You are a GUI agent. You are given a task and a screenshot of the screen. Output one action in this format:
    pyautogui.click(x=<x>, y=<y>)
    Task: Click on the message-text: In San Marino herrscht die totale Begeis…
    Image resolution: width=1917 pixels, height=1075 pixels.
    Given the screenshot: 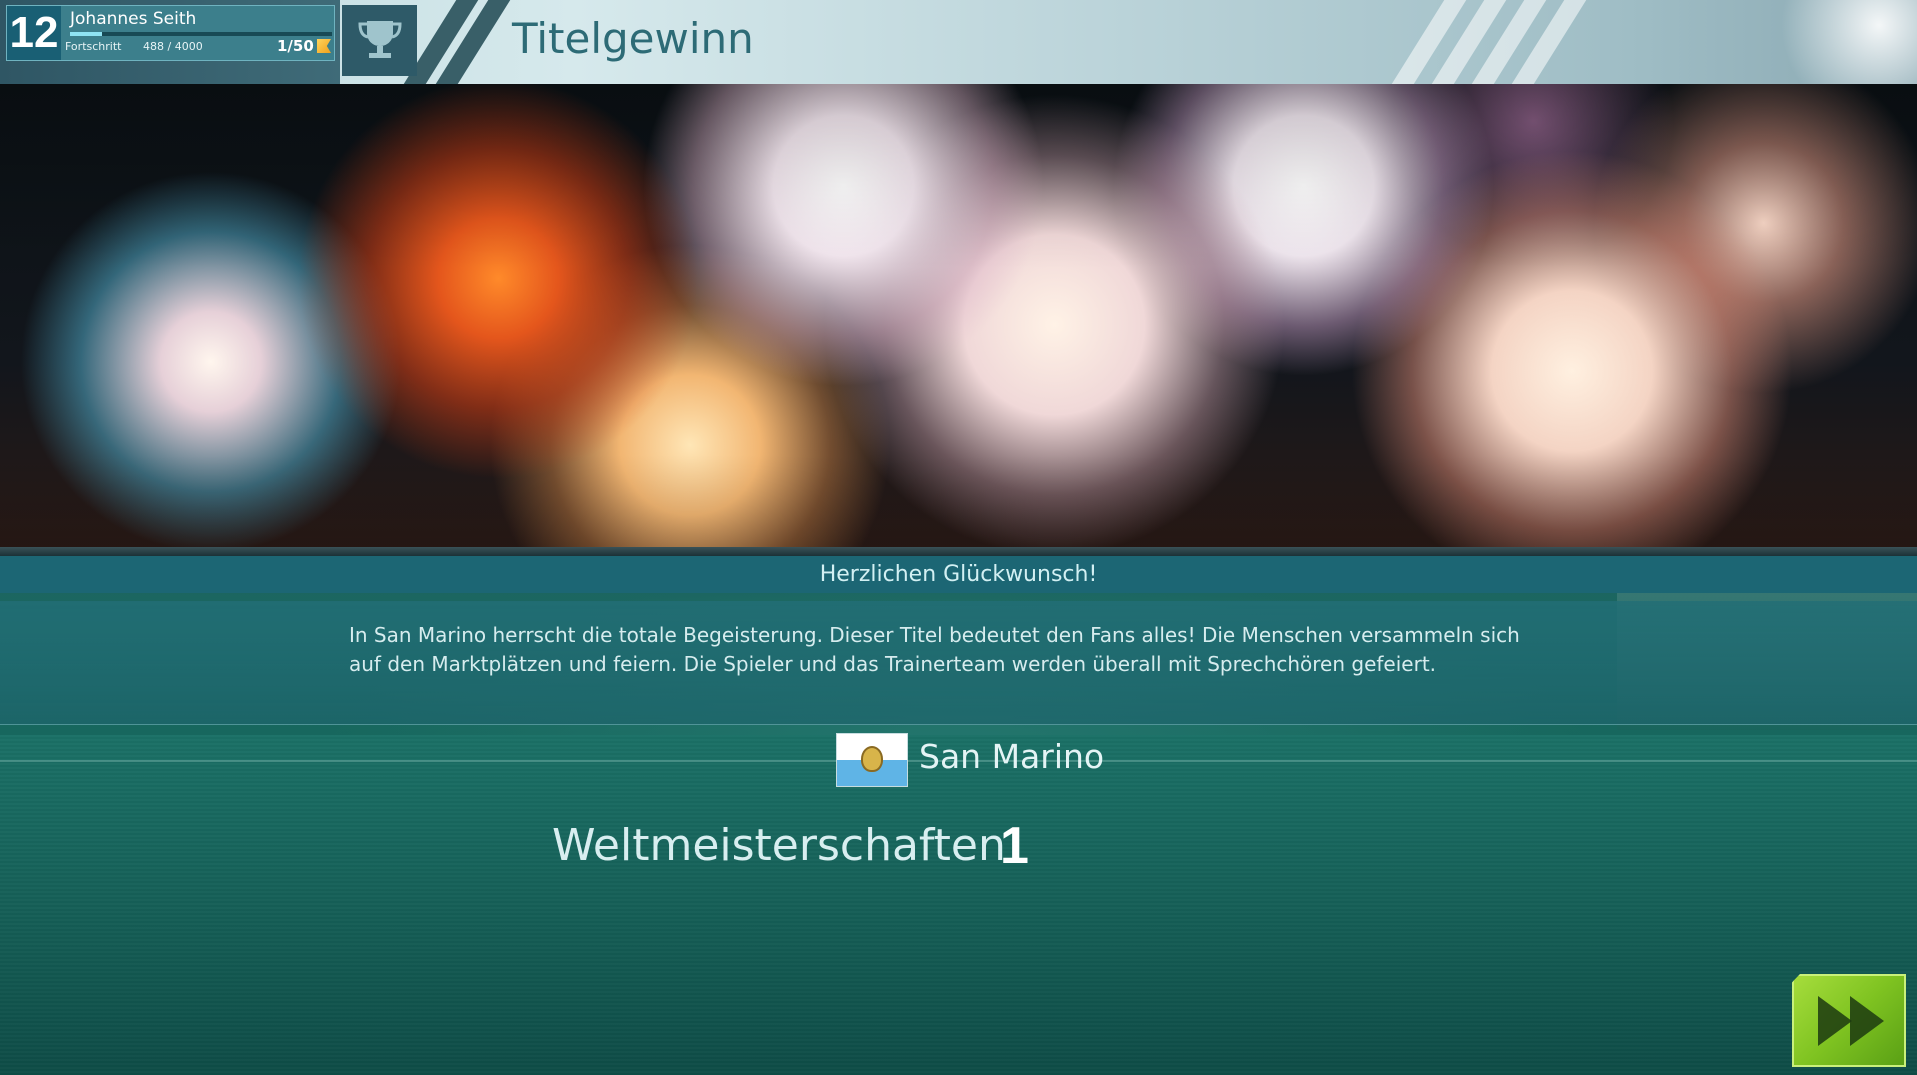 What is the action you would take?
    pyautogui.click(x=934, y=649)
    